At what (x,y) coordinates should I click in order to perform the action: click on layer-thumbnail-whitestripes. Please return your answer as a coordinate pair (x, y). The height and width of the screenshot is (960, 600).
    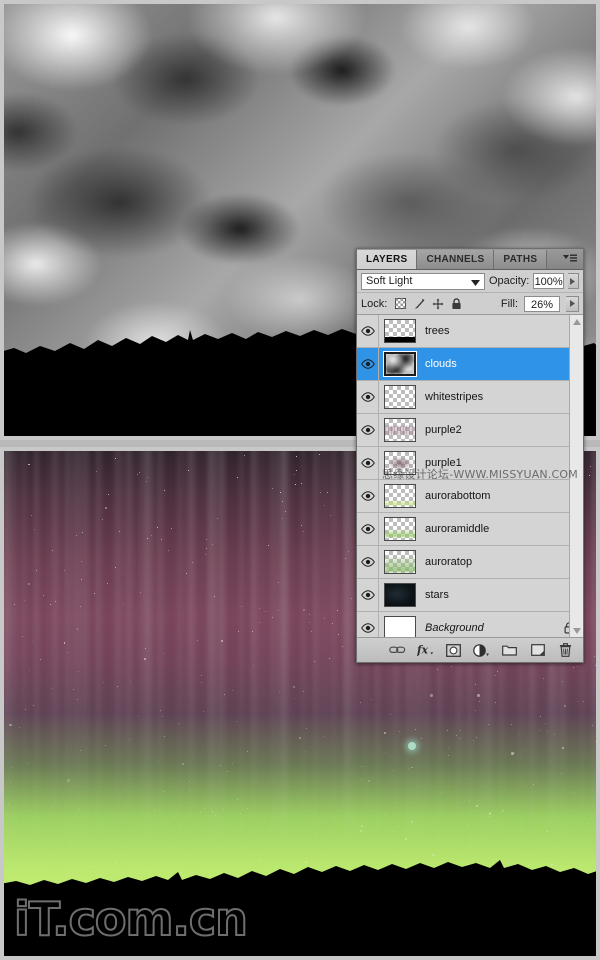
    Looking at the image, I should click on (400, 397).